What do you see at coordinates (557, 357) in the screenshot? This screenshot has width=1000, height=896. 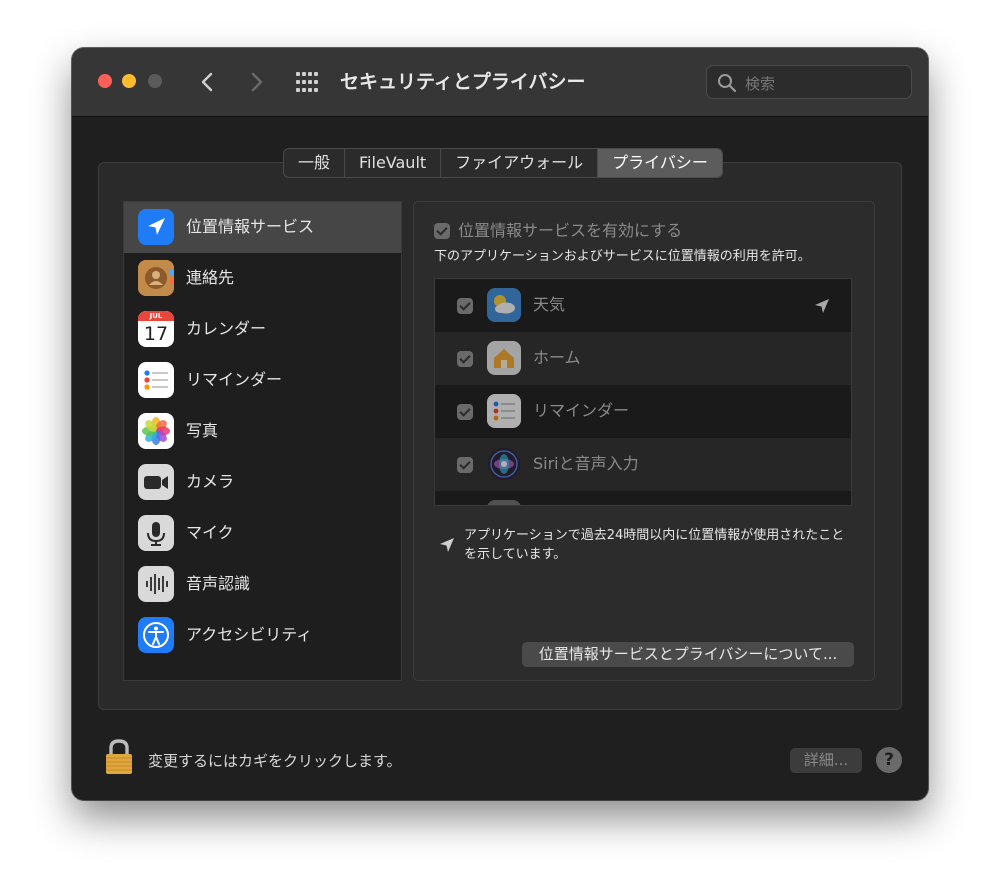 I see `app-name: ホーム` at bounding box center [557, 357].